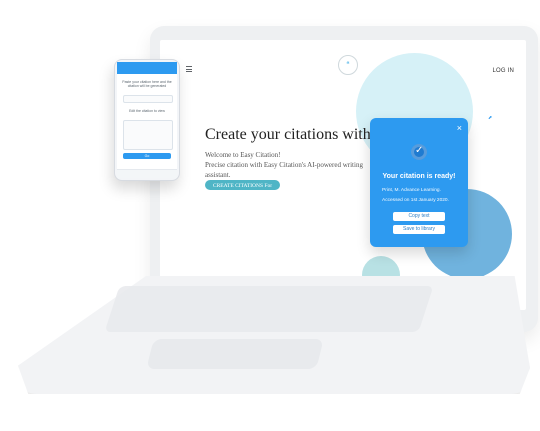 The image size is (540, 431). I want to click on check-icon, so click(419, 152).